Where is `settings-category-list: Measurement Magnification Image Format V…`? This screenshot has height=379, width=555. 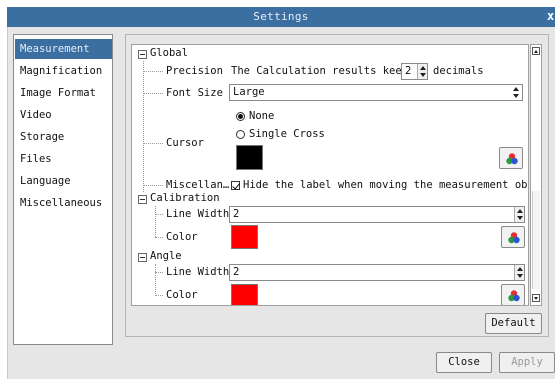
settings-category-list: Measurement Magnification Image Format V… is located at coordinates (63, 189).